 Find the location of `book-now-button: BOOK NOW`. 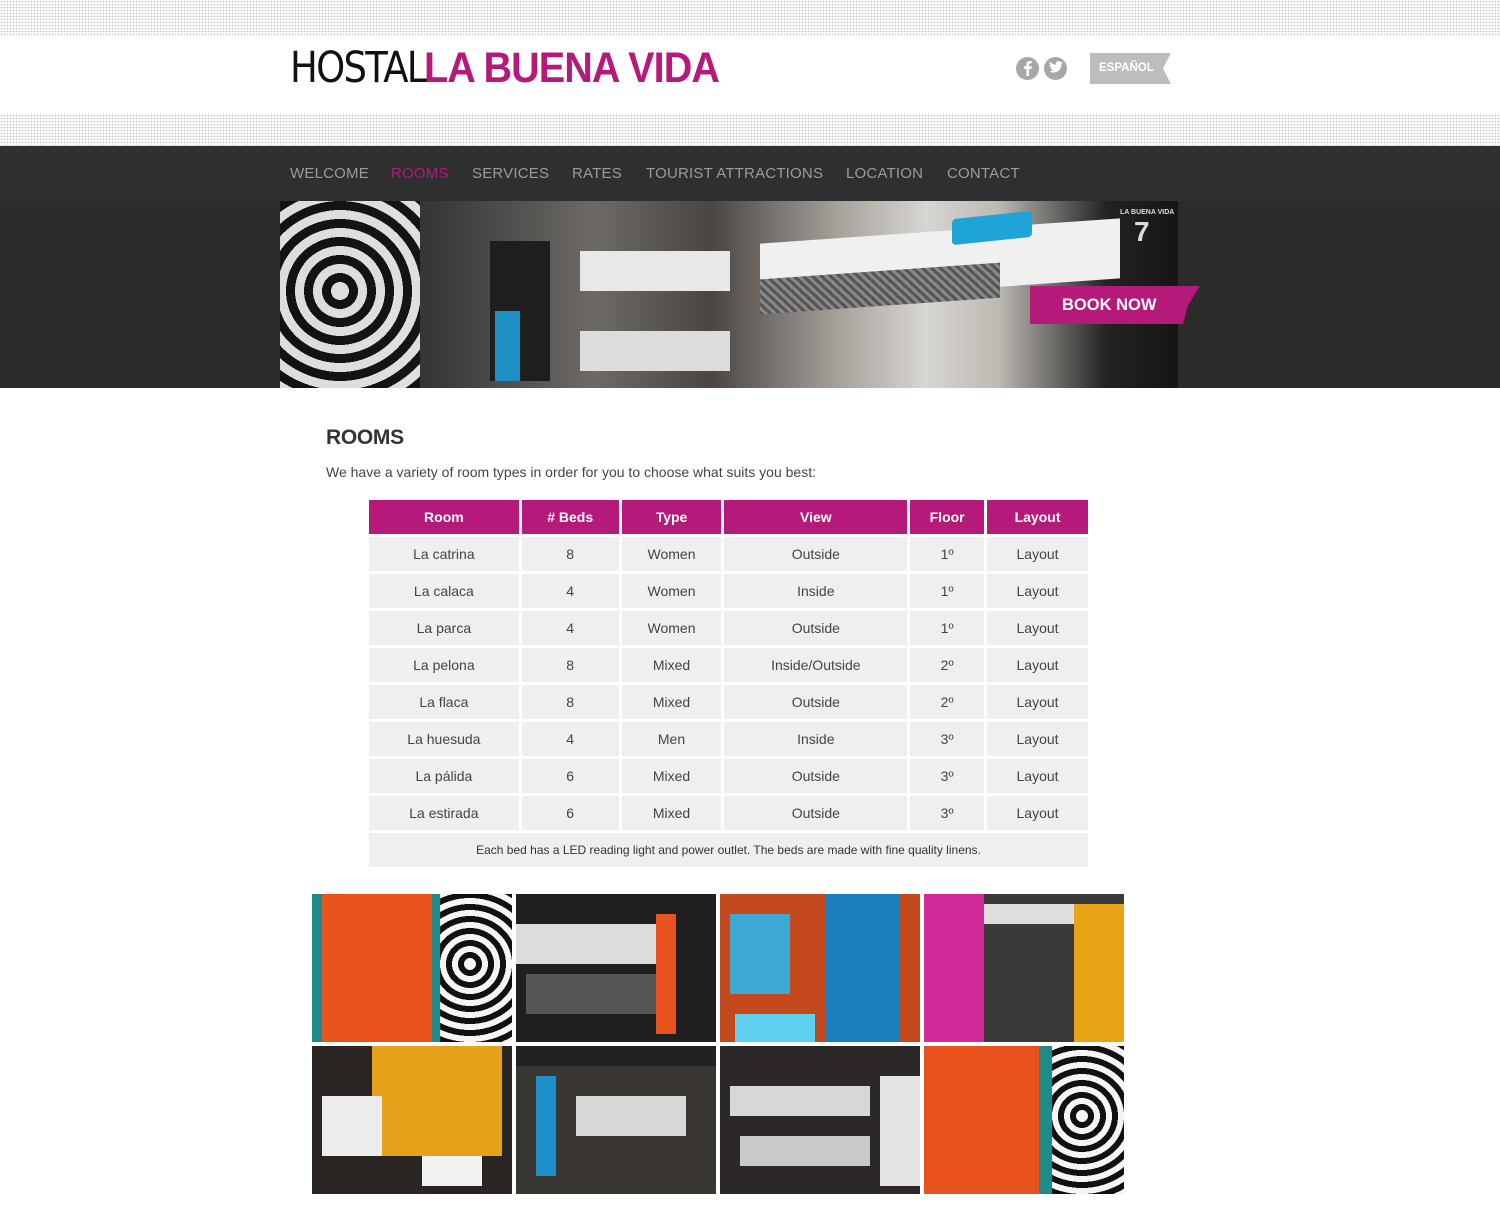

book-now-button: BOOK NOW is located at coordinates (1115, 305).